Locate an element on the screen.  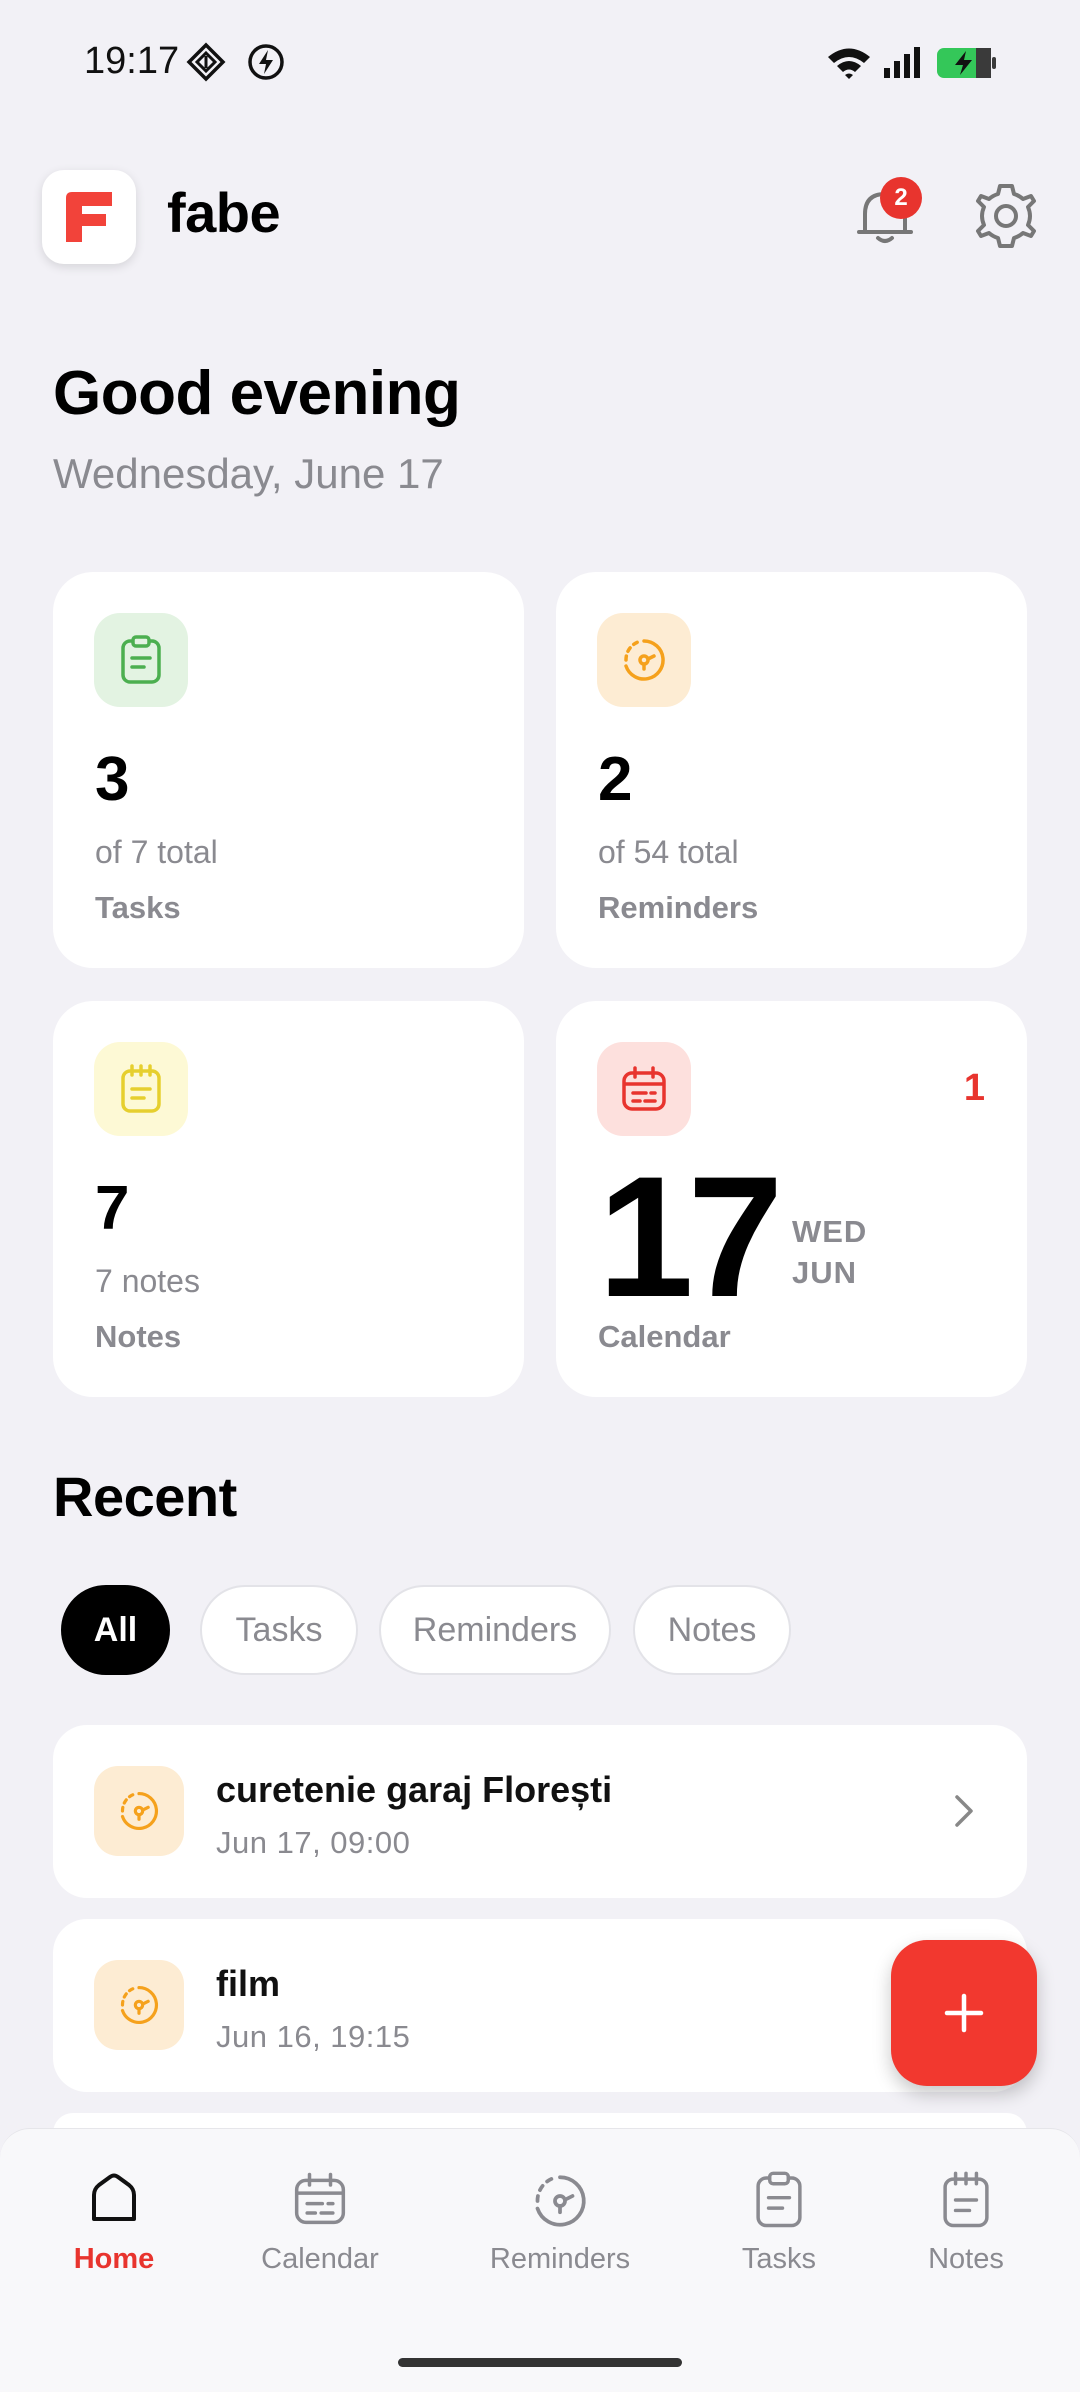
wifi-icon is located at coordinates (849, 65).